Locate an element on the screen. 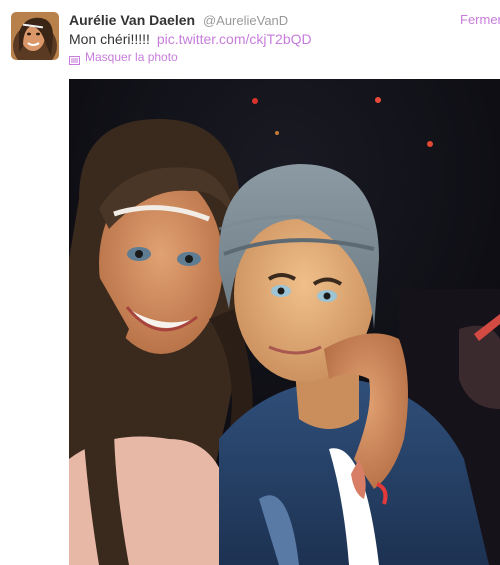 This screenshot has height=565, width=500. tweet-header: Aurélie Van Daelen @AurelieVanD is located at coordinates (178, 20).